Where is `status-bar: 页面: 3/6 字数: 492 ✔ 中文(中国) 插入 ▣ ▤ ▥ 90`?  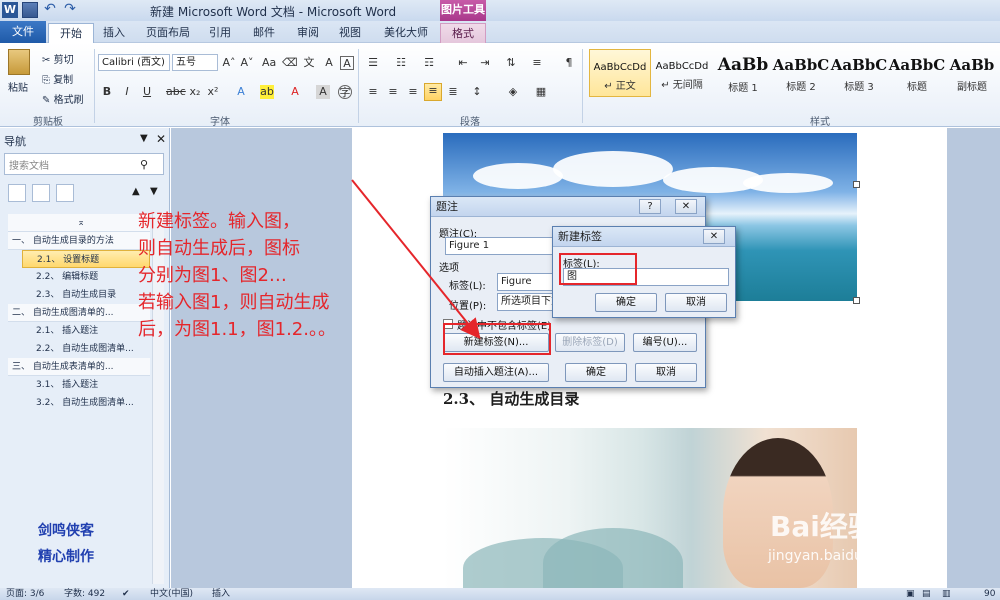 status-bar: 页面: 3/6 字数: 492 ✔ 中文(中国) 插入 ▣ ▤ ▥ 90 is located at coordinates (500, 594).